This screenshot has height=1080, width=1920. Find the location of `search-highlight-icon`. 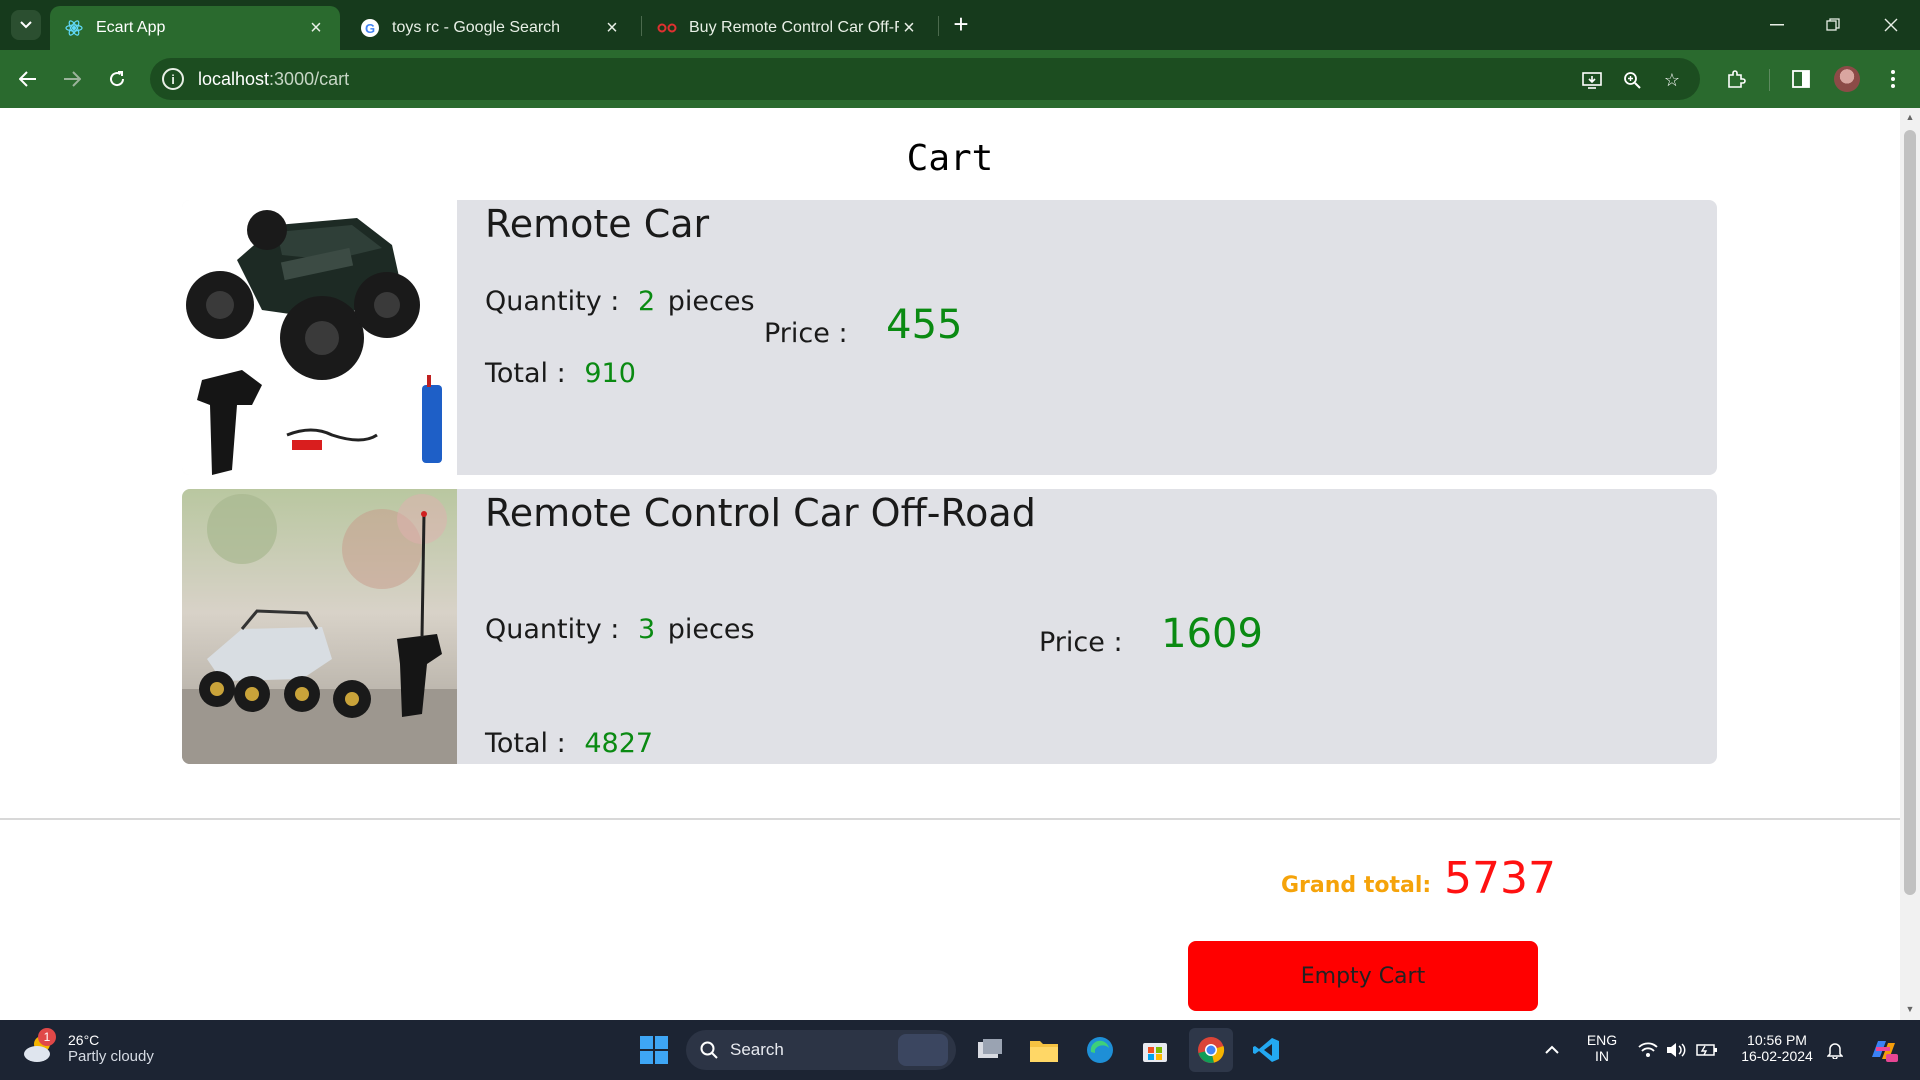

search-highlight-icon is located at coordinates (923, 1050).